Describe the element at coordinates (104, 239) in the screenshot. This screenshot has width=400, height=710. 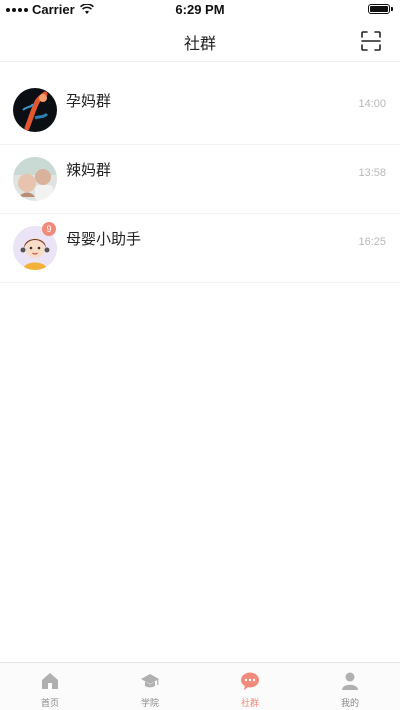
I see `chat-name: 母婴小助手` at that location.